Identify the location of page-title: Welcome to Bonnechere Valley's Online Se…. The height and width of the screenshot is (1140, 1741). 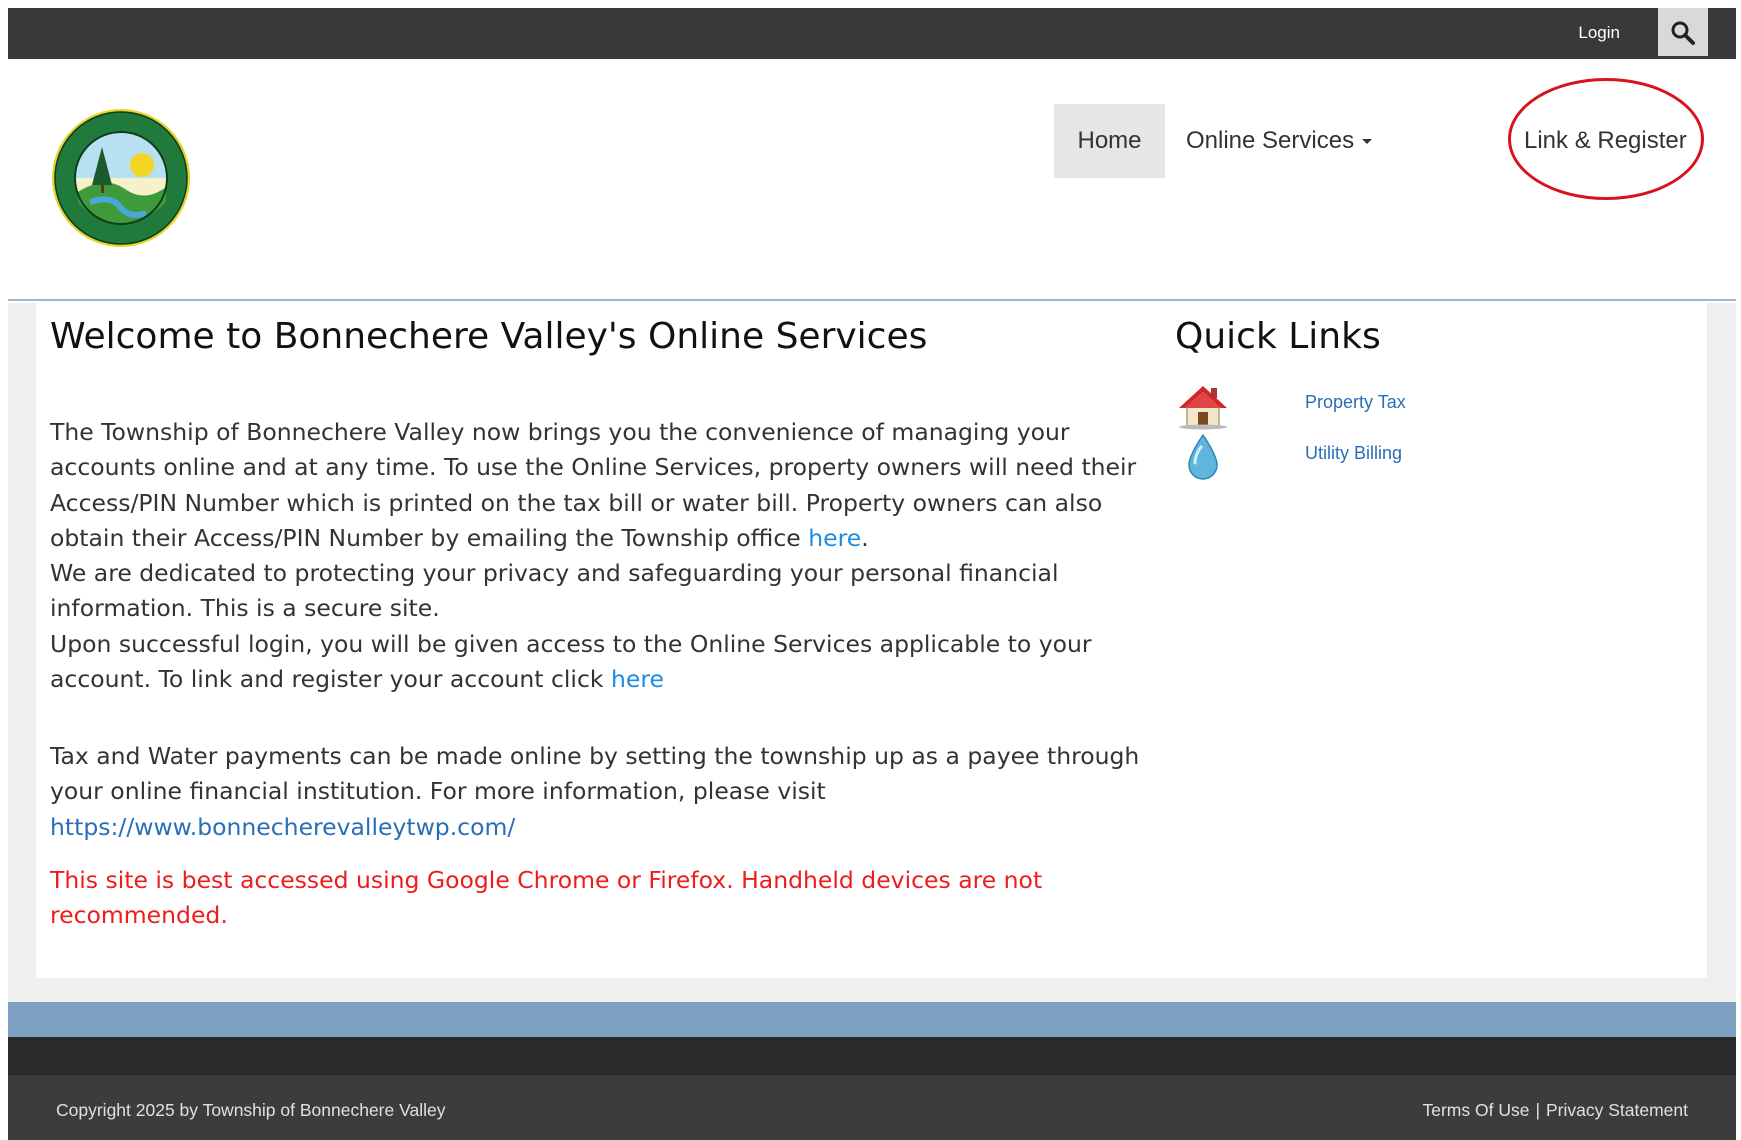
(489, 336).